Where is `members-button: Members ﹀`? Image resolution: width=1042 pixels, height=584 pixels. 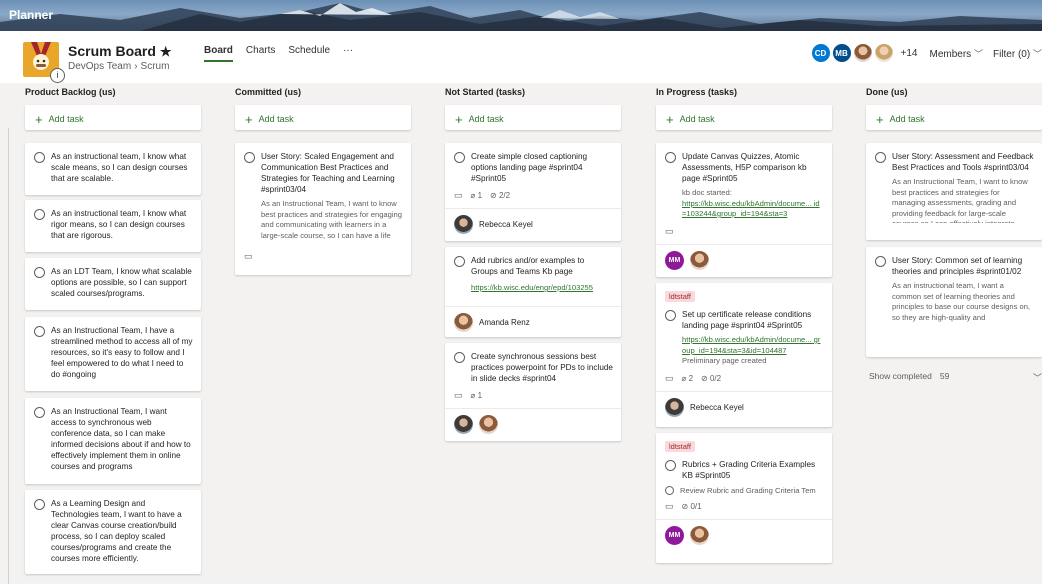 members-button: Members ﹀ is located at coordinates (960, 53).